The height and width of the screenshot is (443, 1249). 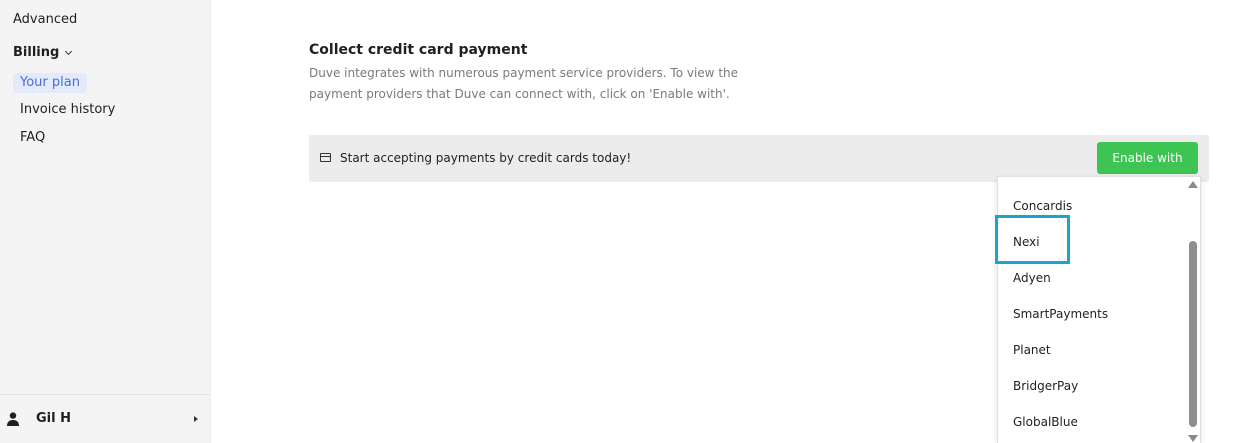 I want to click on sidebar-item-advanced-label: Advanced, so click(x=45, y=19).